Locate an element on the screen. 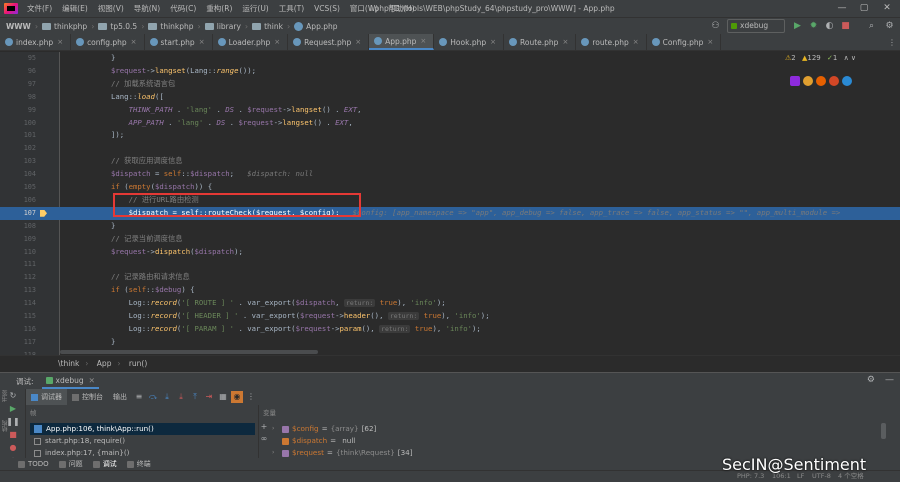  code-line: 98 Lang::load([ is located at coordinates (450, 97).